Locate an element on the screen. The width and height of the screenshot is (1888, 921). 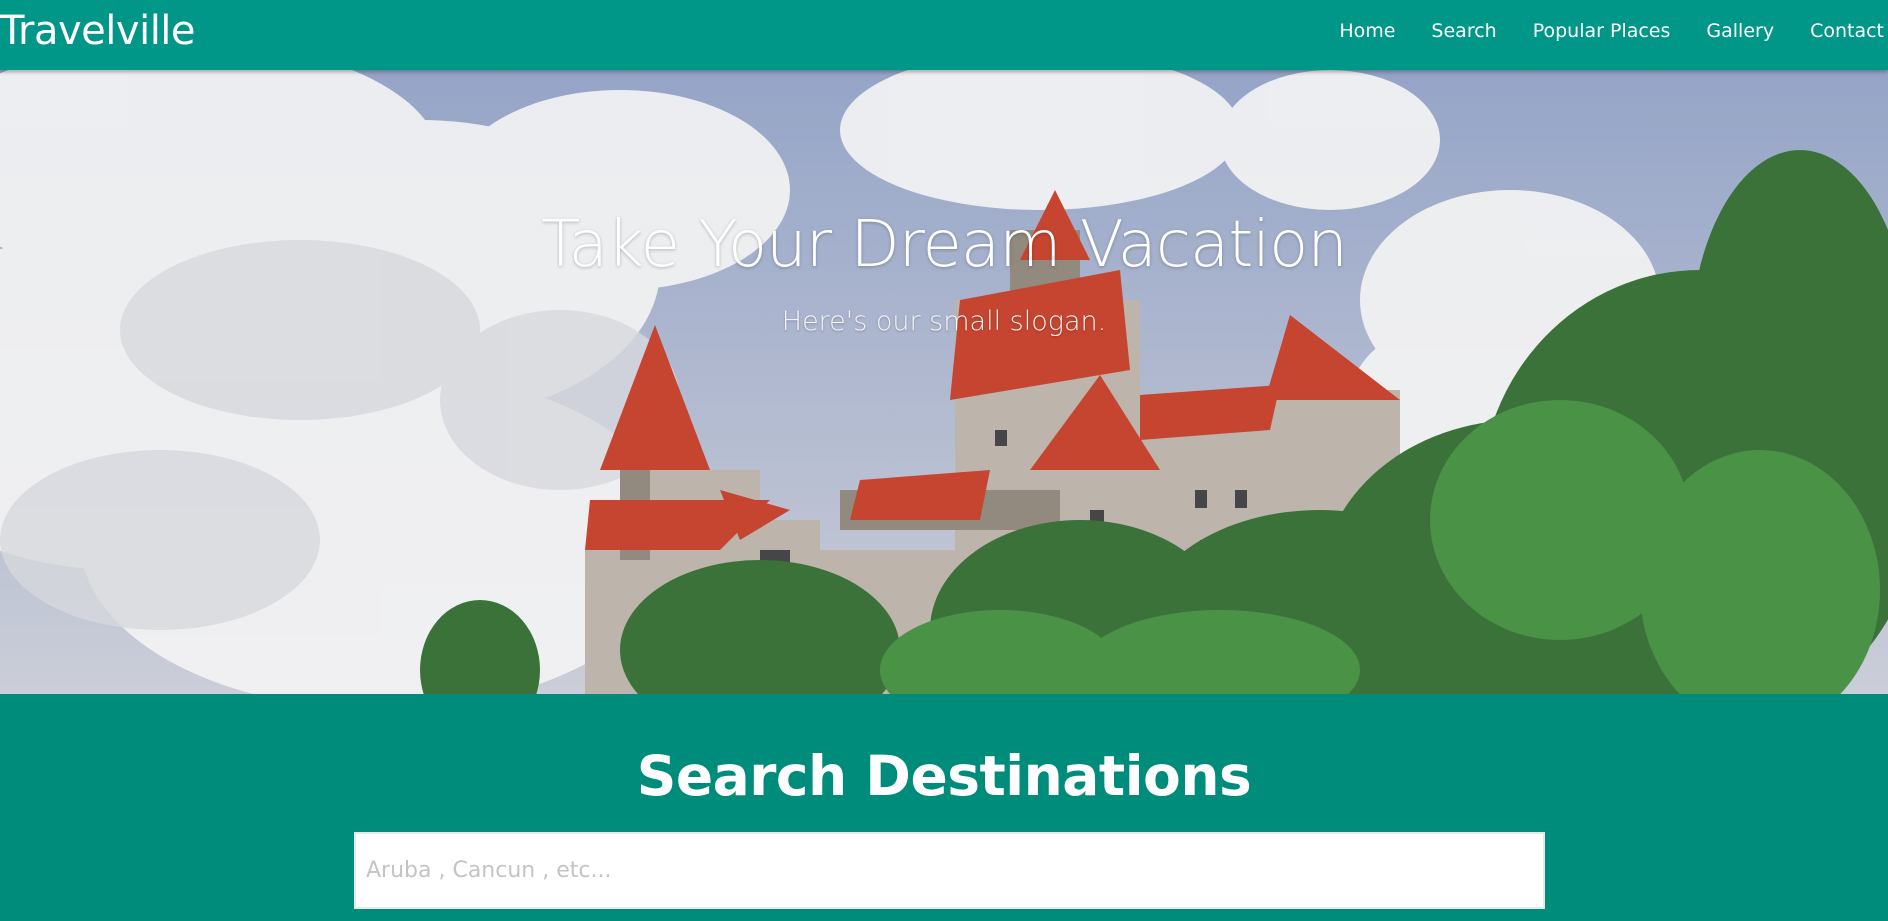
nav-item-search: Search is located at coordinates (1463, 31).